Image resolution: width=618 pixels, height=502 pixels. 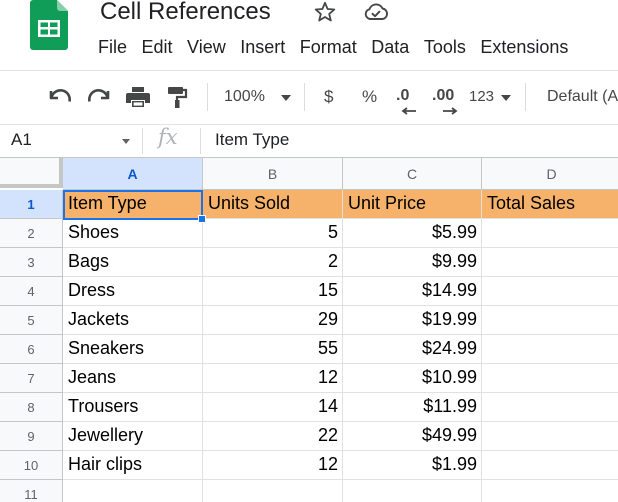 What do you see at coordinates (133, 465) in the screenshot?
I see `cell-a10: Hair clips` at bounding box center [133, 465].